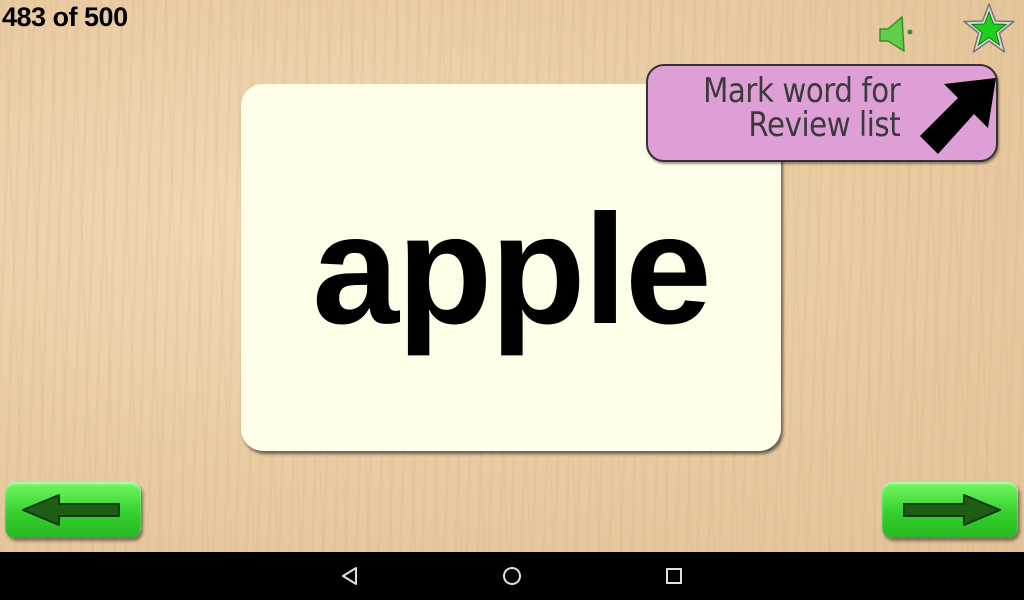 The height and width of the screenshot is (600, 1024). I want to click on next-word-button, so click(950, 510).